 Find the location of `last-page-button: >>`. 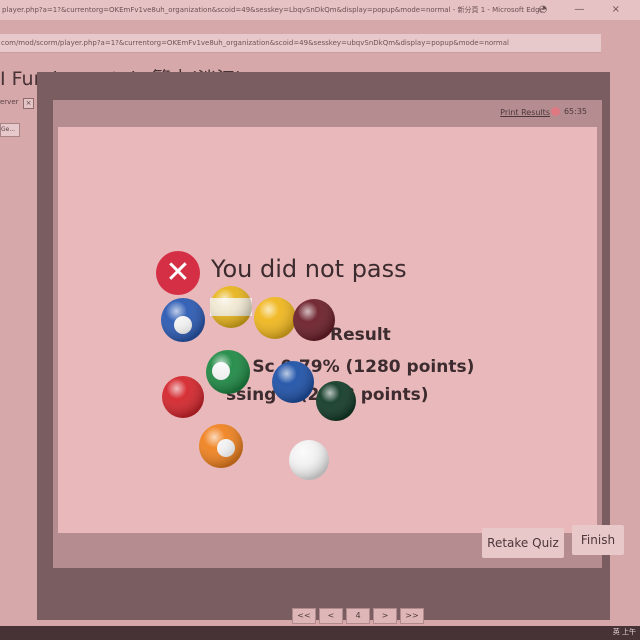

last-page-button: >> is located at coordinates (412, 616).